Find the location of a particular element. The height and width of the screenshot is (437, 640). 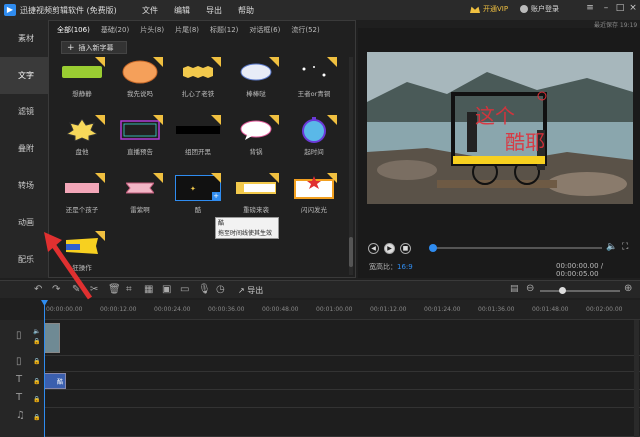

tile-label: 盘他 is located at coordinates (82, 152).